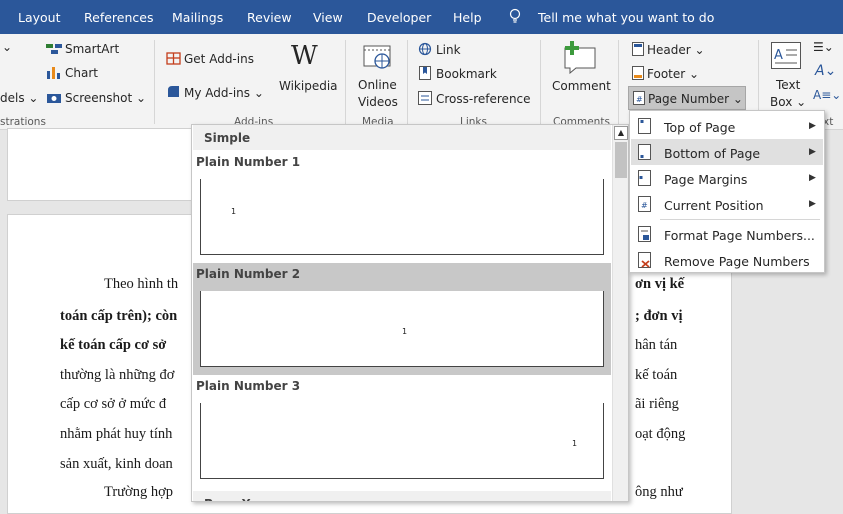 Image resolution: width=843 pixels, height=514 pixels. What do you see at coordinates (439, 50) in the screenshot?
I see `link-button: Link` at bounding box center [439, 50].